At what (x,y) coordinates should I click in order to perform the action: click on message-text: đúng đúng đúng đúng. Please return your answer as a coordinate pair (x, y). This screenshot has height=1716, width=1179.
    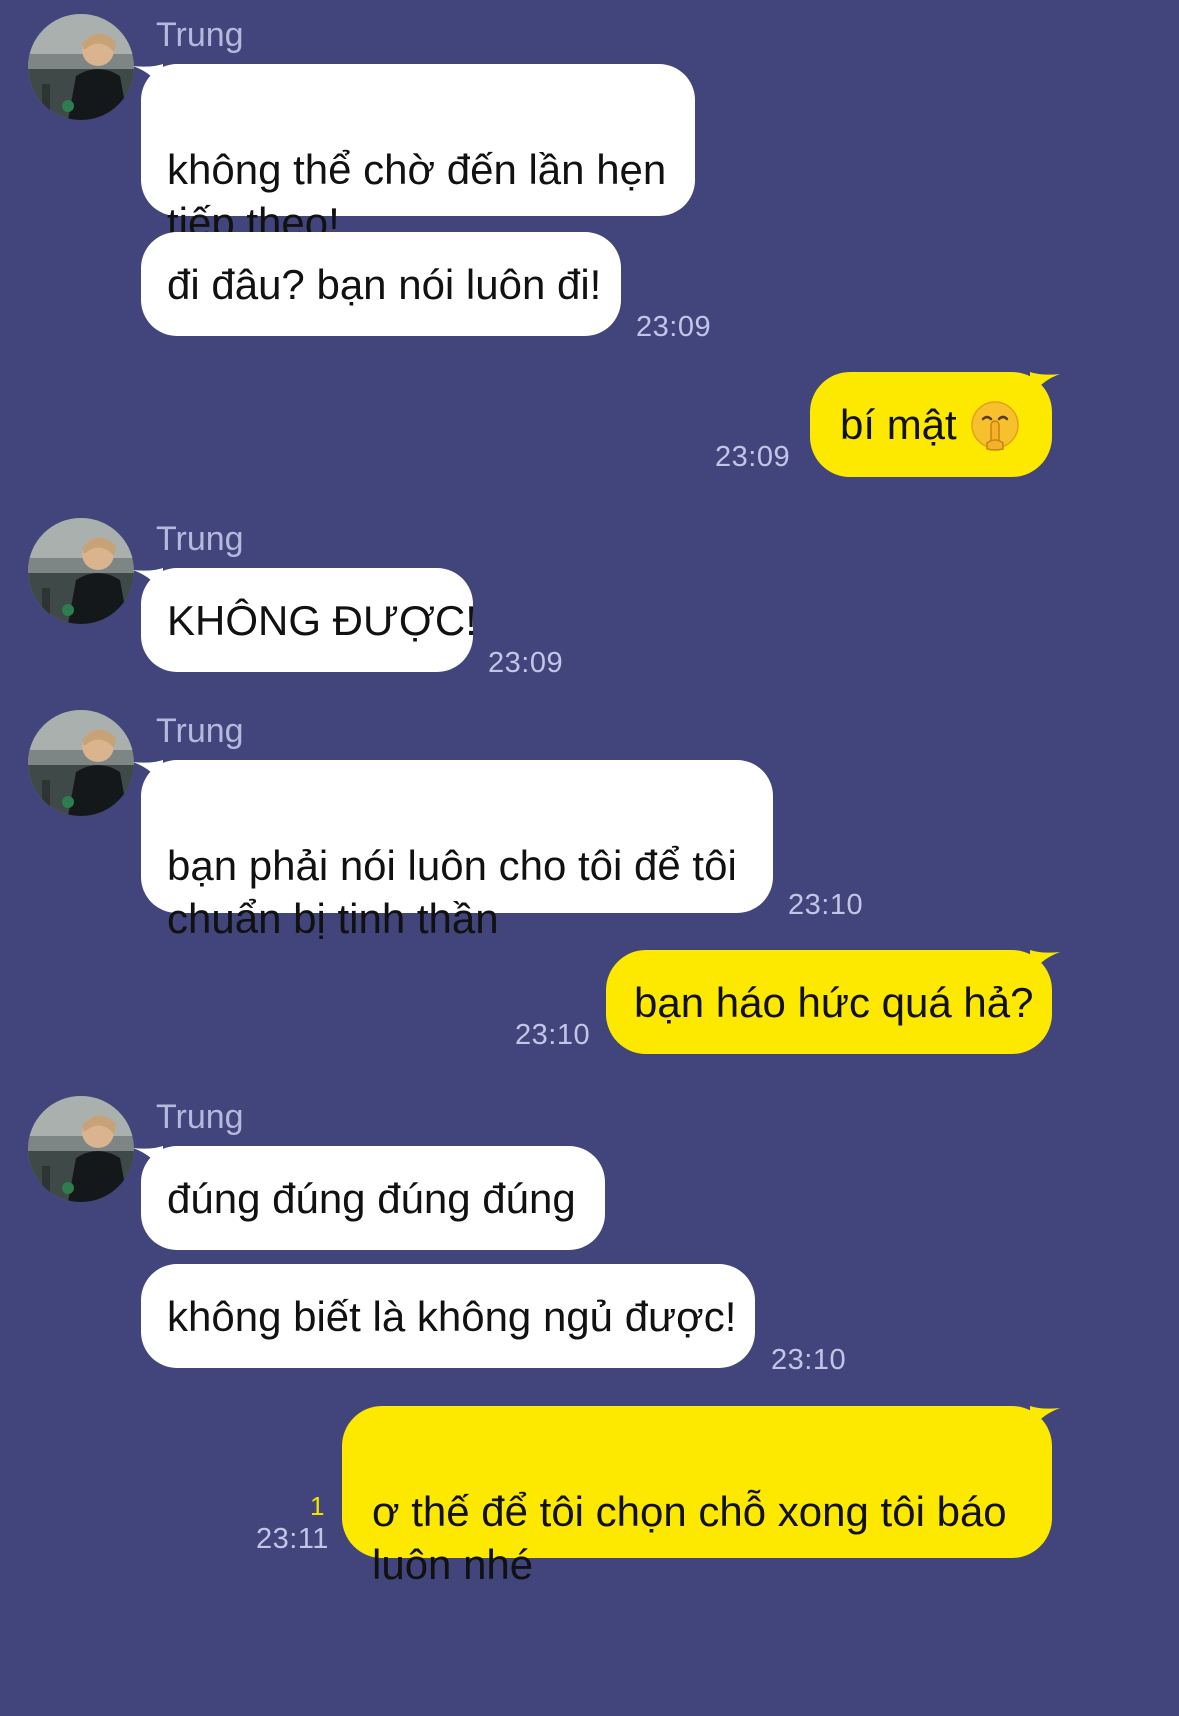
    Looking at the image, I should click on (371, 1198).